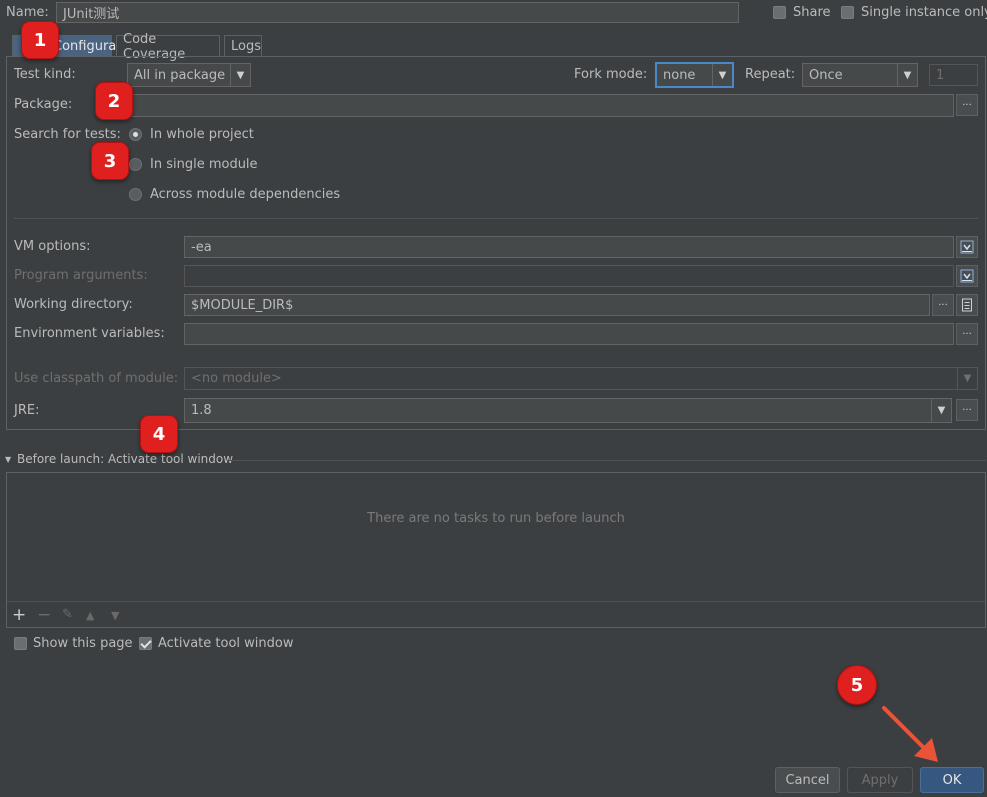  What do you see at coordinates (83, 643) in the screenshot?
I see `show-this-page-label: Show this page` at bounding box center [83, 643].